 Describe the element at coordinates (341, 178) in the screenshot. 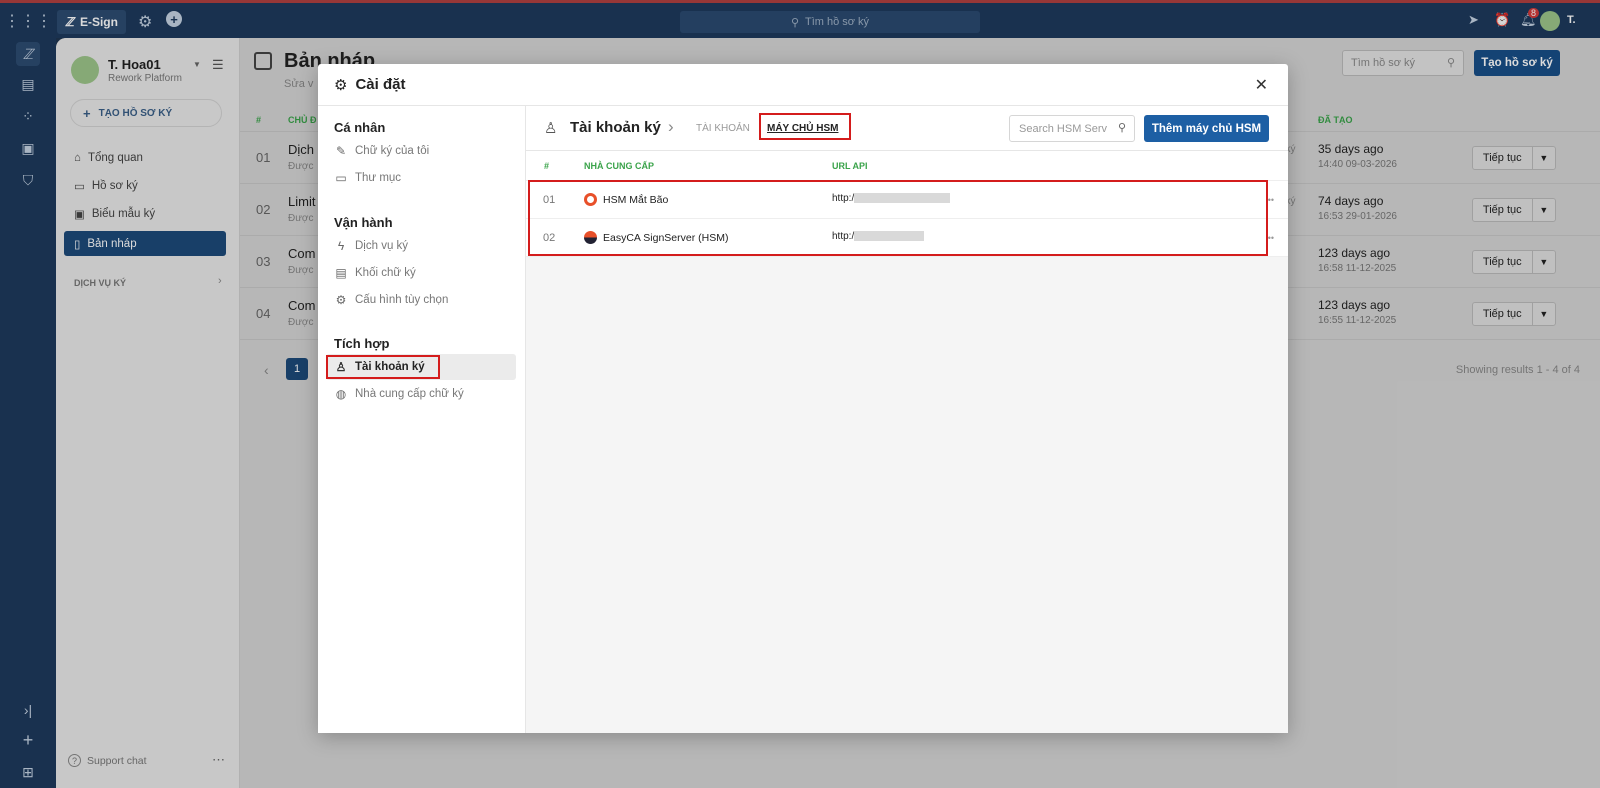

I see `folder-icon: ▭` at that location.